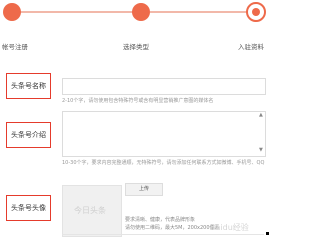 The height and width of the screenshot is (240, 320). Describe the element at coordinates (136, 47) in the screenshot. I see `step-2-label: 选择类型` at that location.